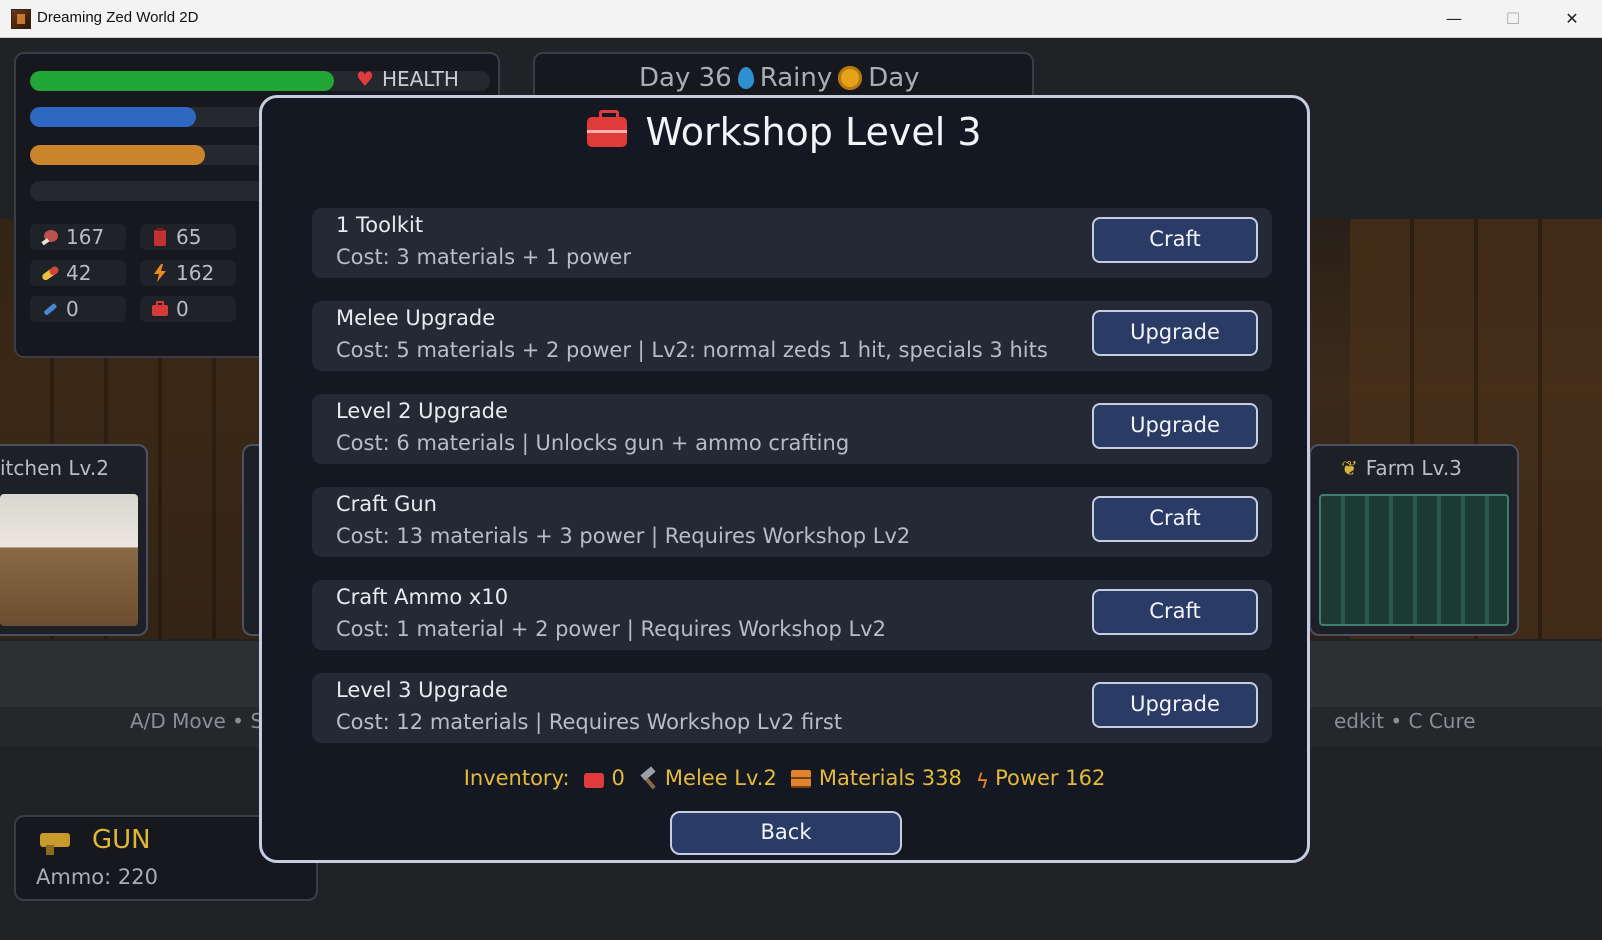  What do you see at coordinates (182, 81) in the screenshot?
I see `health-bar` at bounding box center [182, 81].